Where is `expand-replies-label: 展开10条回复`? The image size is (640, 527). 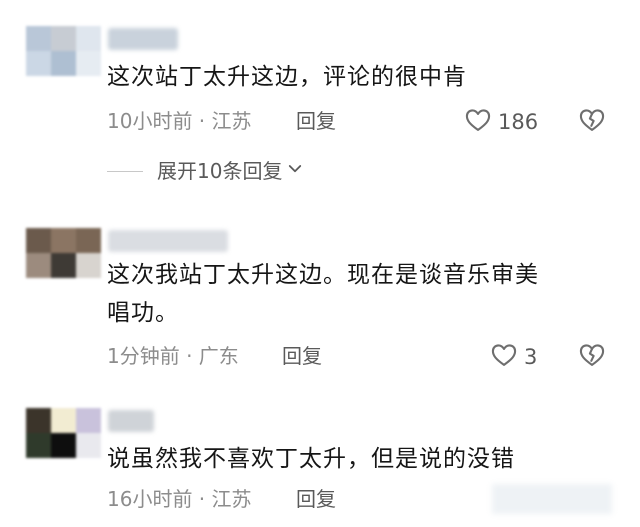 expand-replies-label: 展开10条回复 is located at coordinates (220, 171).